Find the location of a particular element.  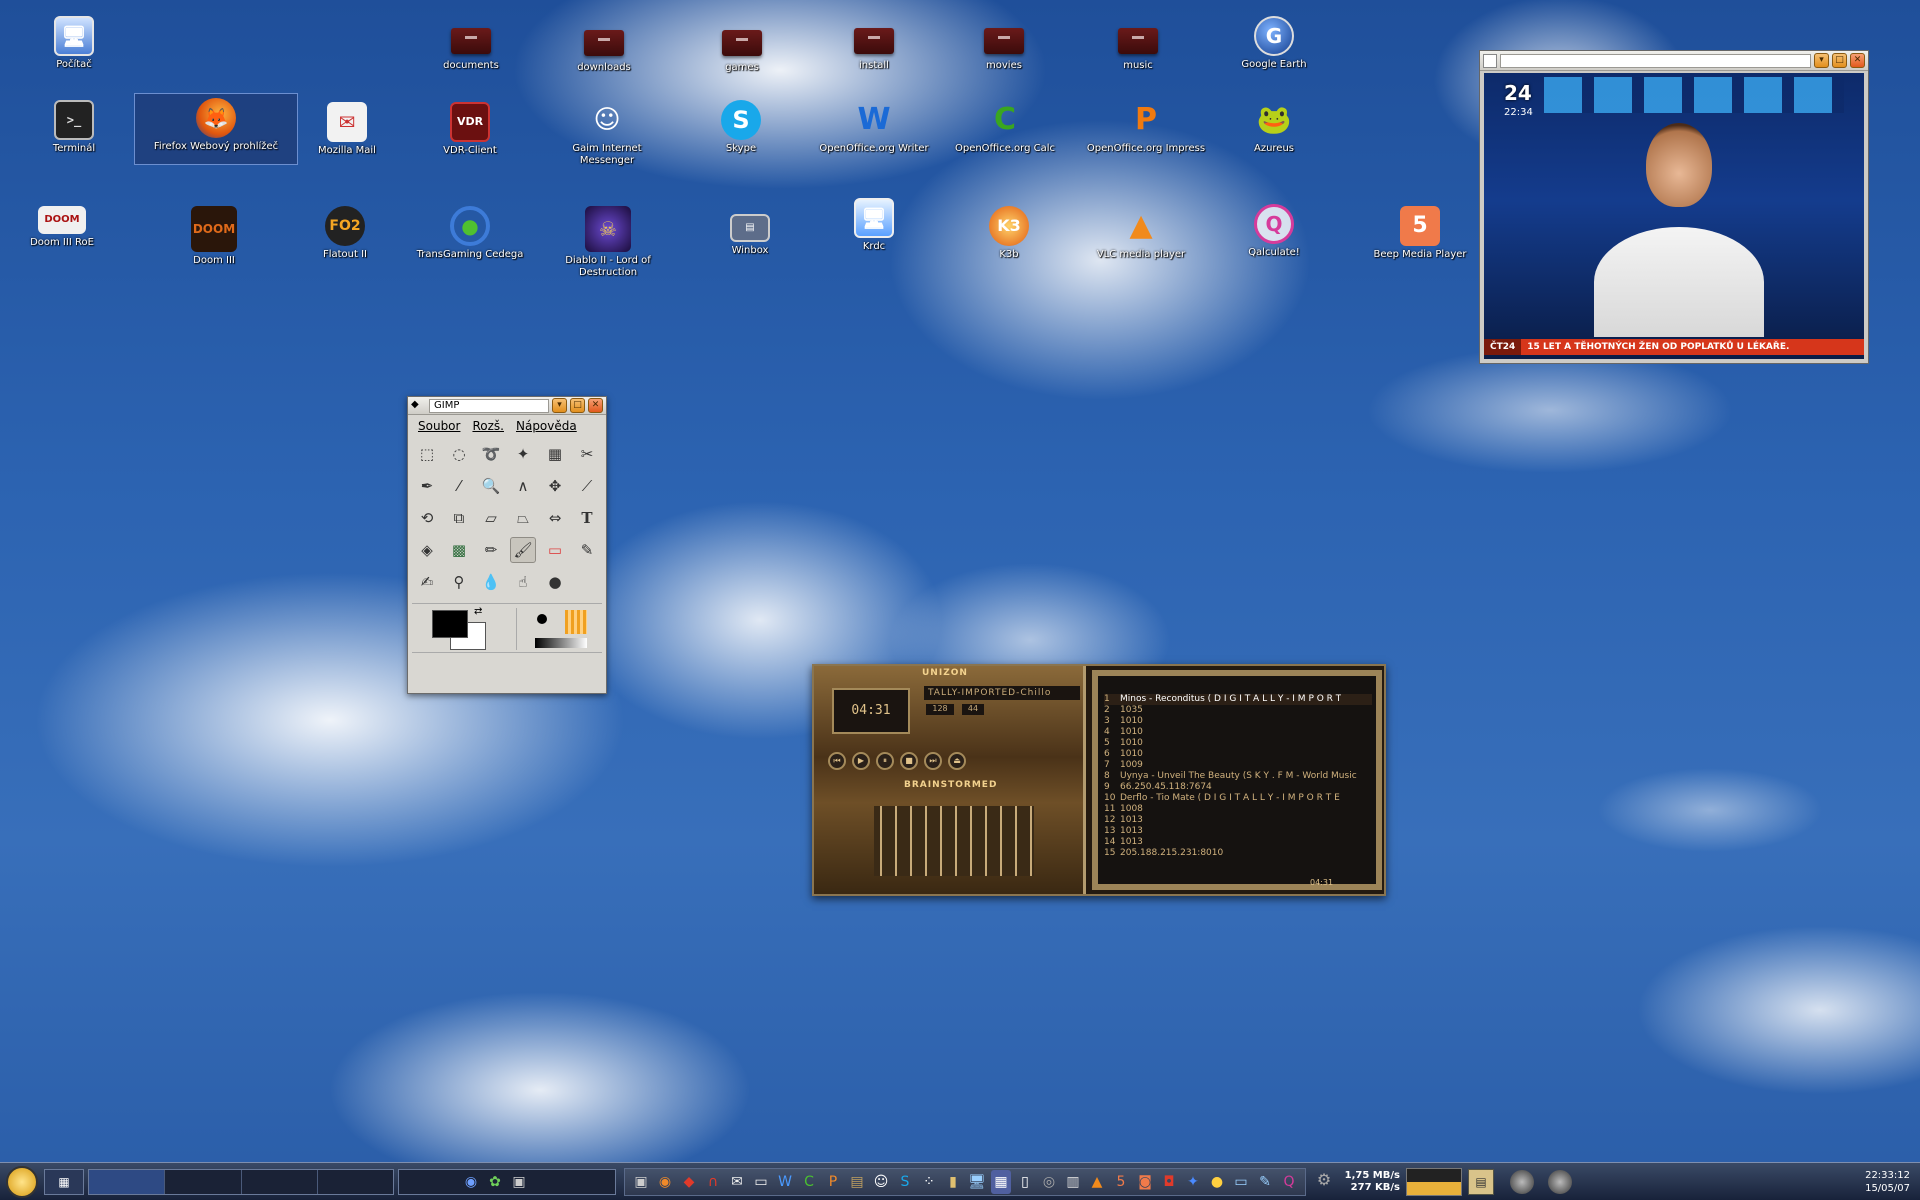

paths-tool-icon: ✒ is located at coordinates (427, 486).